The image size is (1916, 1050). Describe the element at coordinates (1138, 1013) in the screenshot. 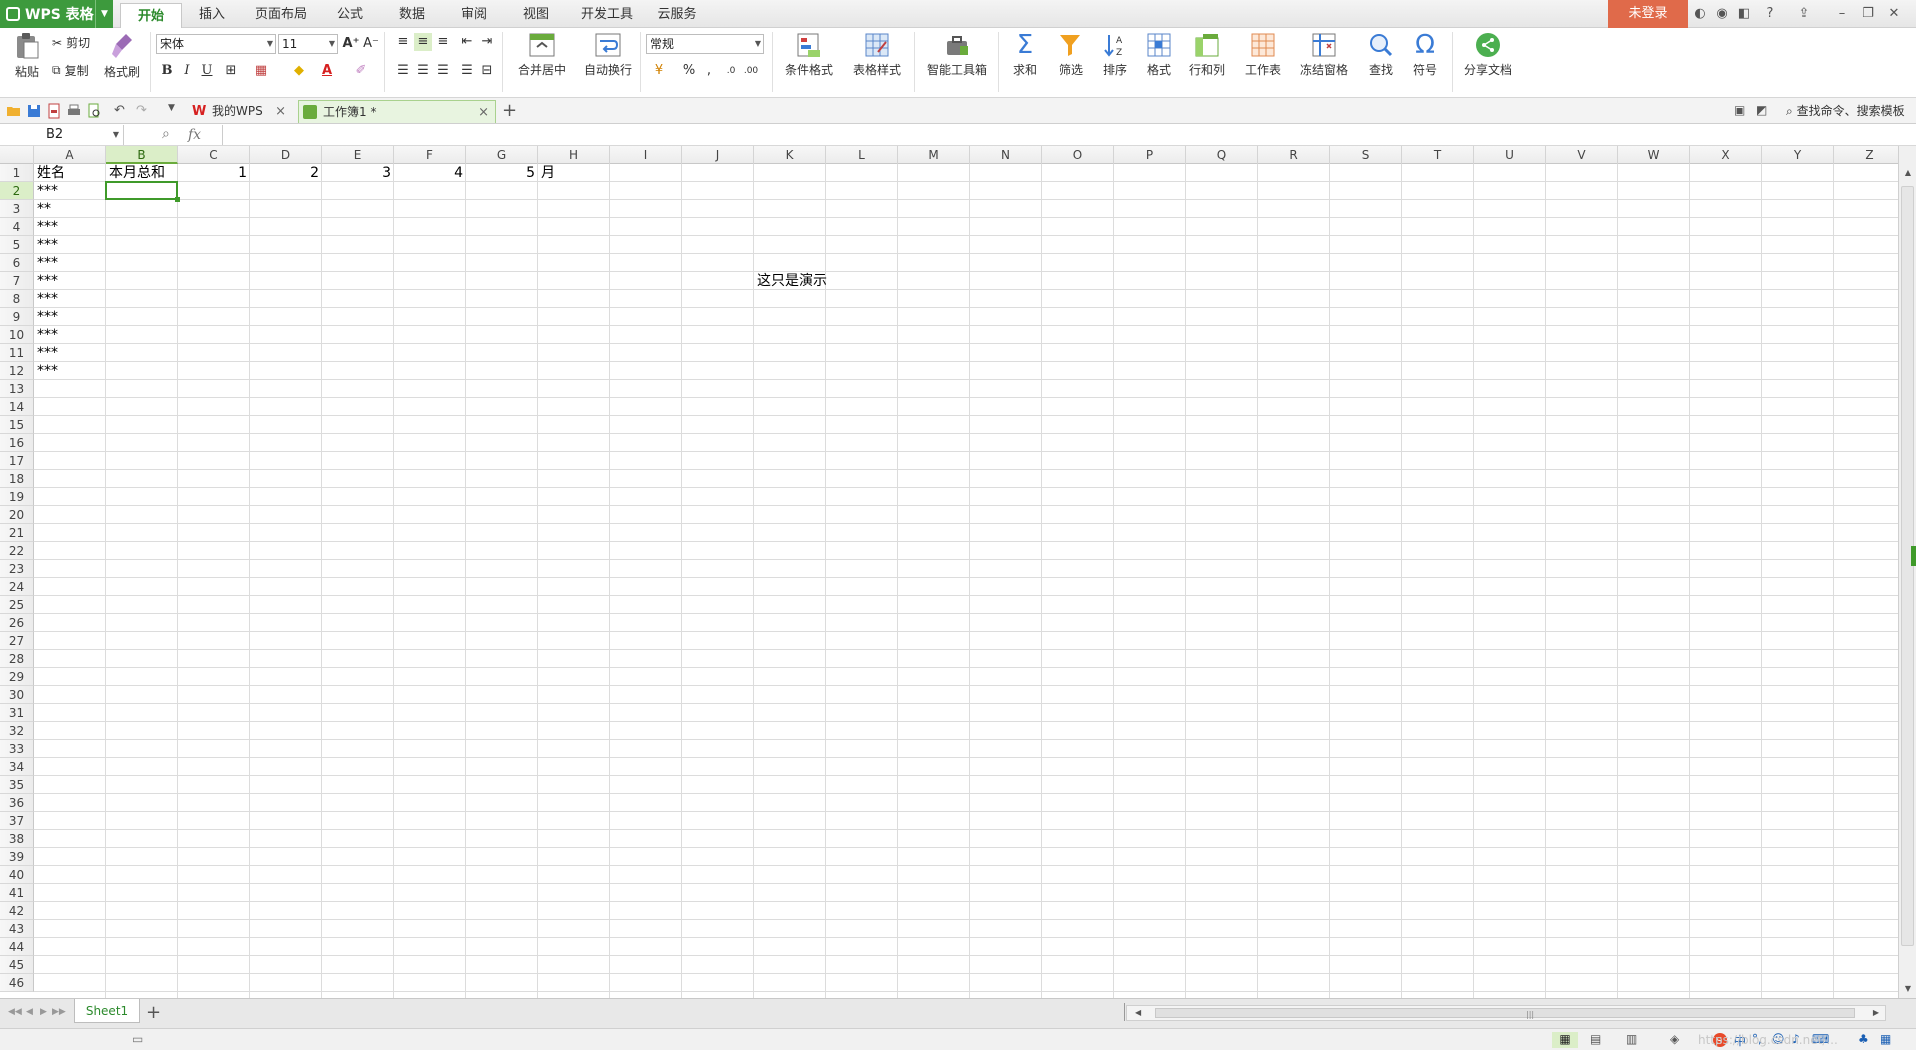

I see `scroll-left-icon: ◀` at that location.